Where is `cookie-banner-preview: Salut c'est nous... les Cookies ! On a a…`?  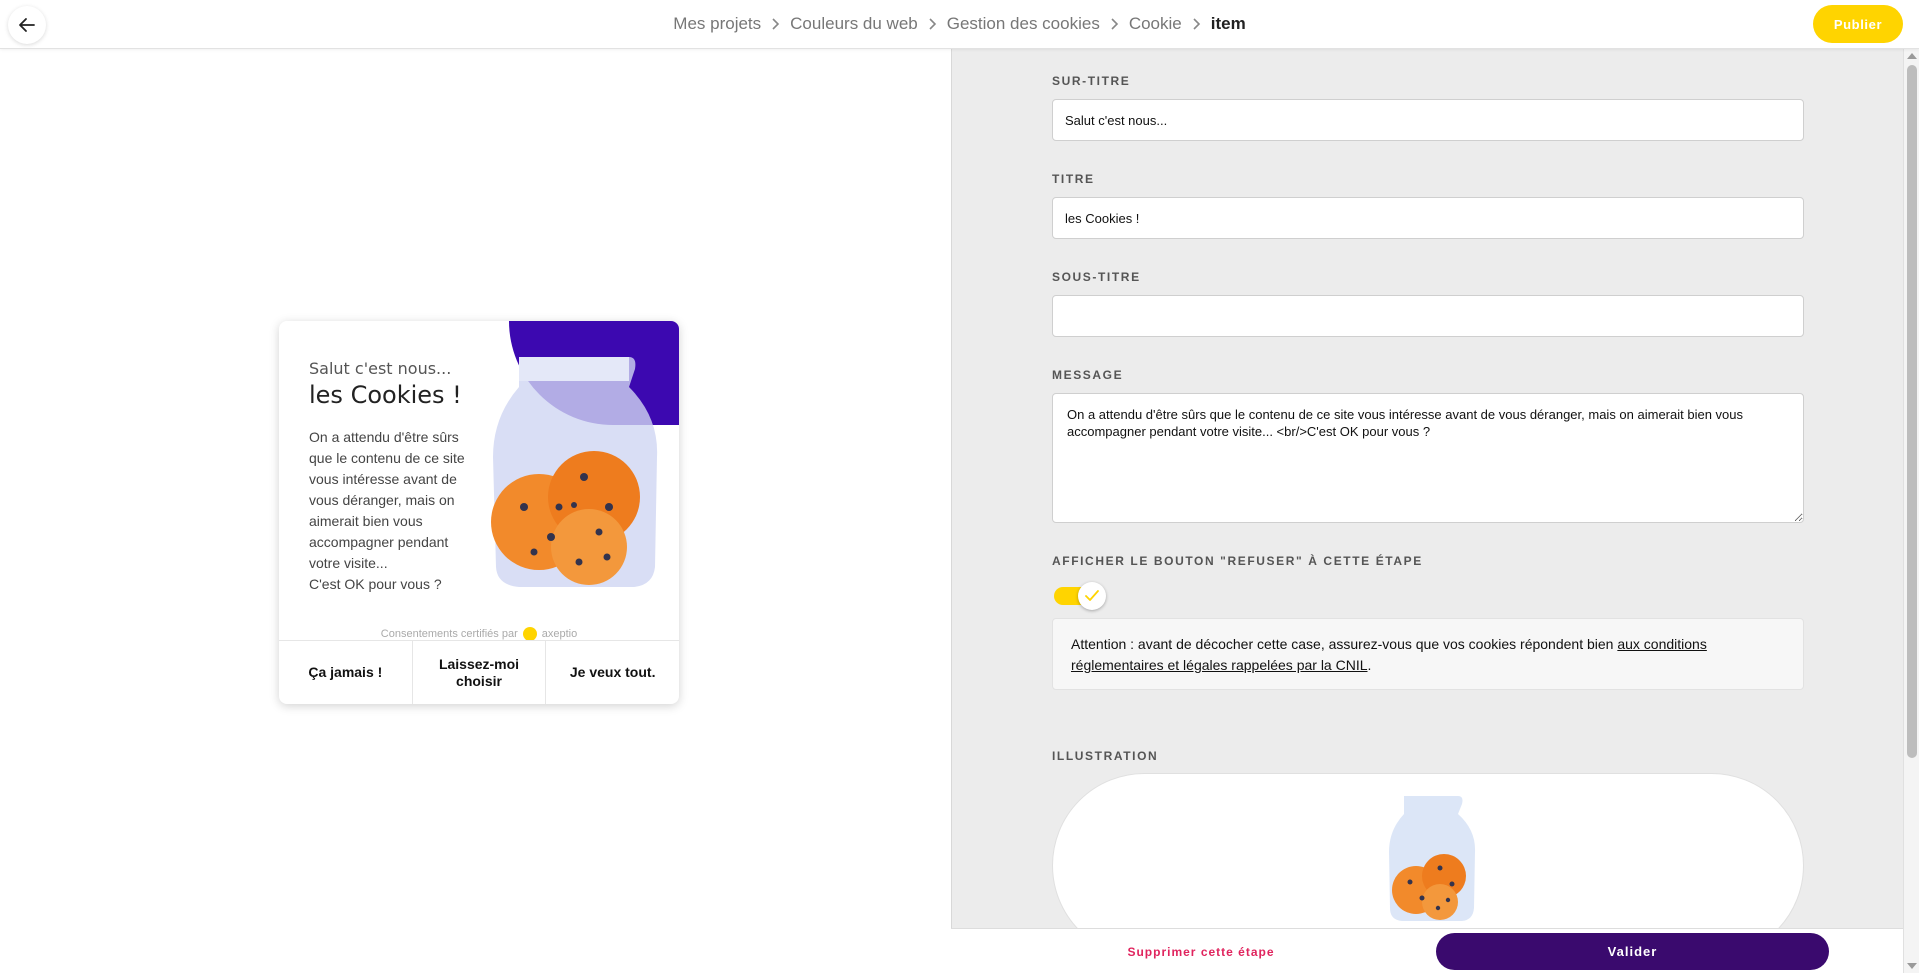 cookie-banner-preview: Salut c'est nous... les Cookies ! On a a… is located at coordinates (479, 512).